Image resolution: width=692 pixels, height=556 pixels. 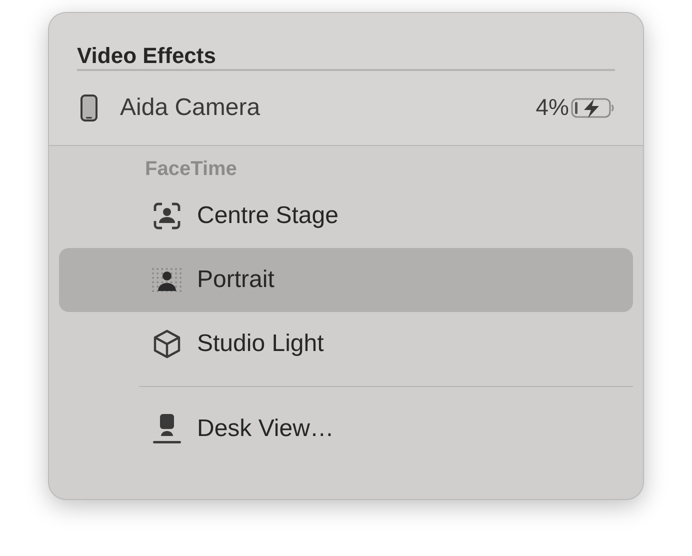 What do you see at coordinates (167, 429) in the screenshot?
I see `desk-camera-icon` at bounding box center [167, 429].